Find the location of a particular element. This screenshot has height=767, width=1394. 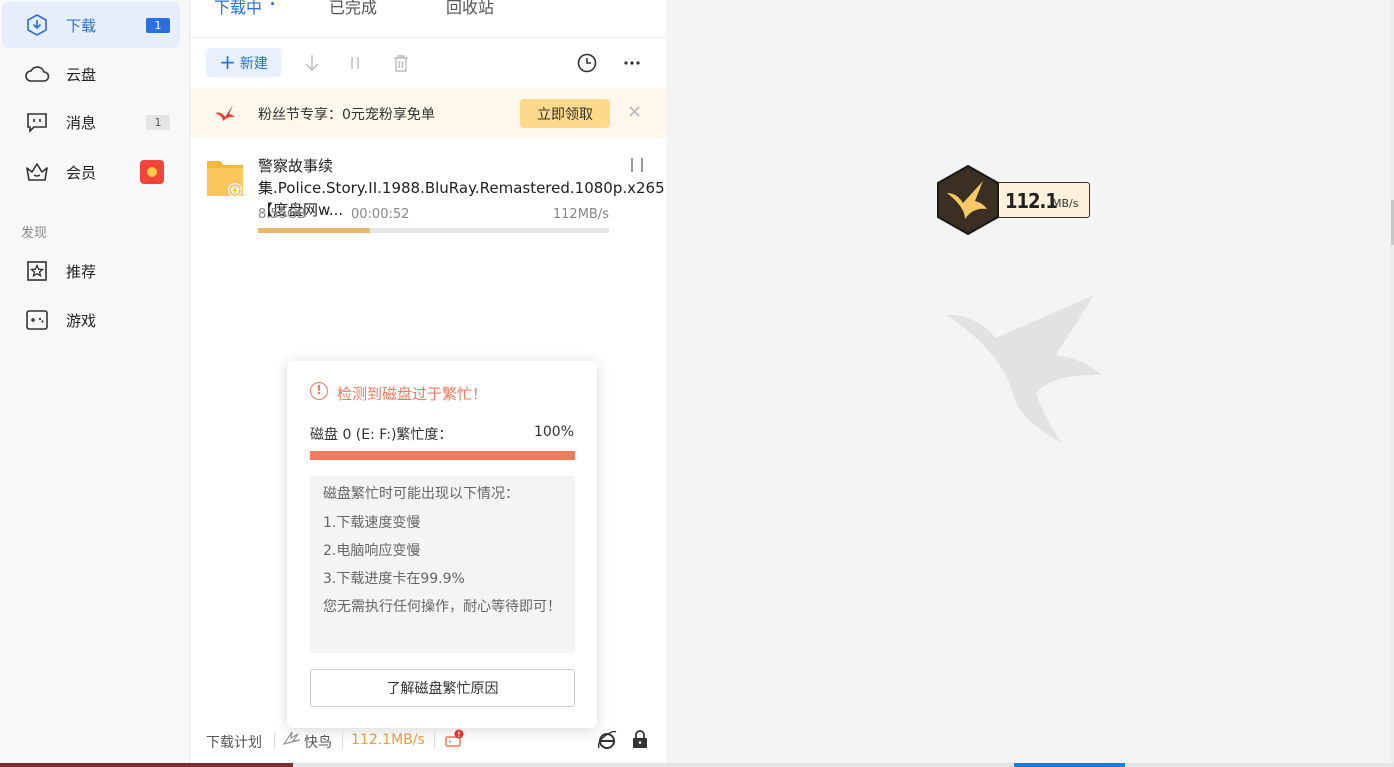

scrollbar-track is located at coordinates (1392, 383).